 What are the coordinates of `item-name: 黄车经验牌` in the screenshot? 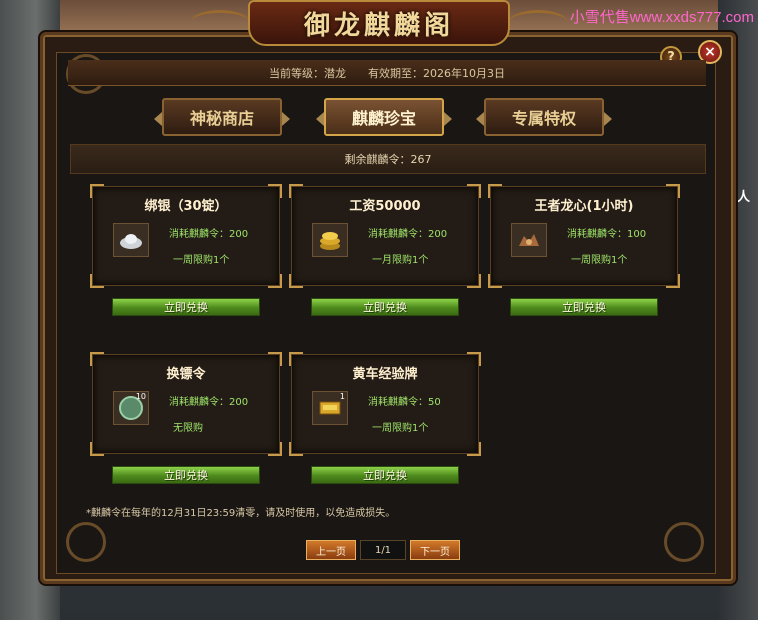 It's located at (385, 374).